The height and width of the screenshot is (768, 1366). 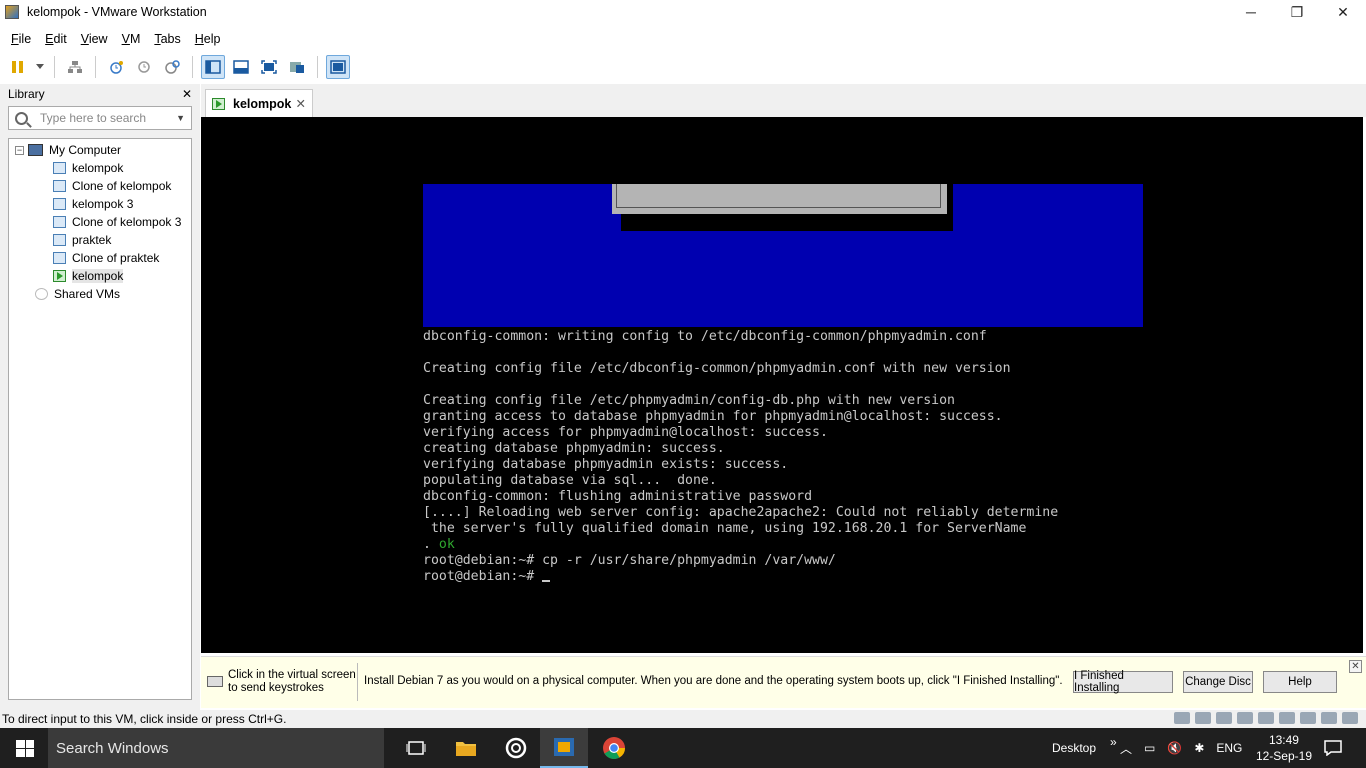 What do you see at coordinates (187, 94) in the screenshot?
I see `library-close-icon: ✕` at bounding box center [187, 94].